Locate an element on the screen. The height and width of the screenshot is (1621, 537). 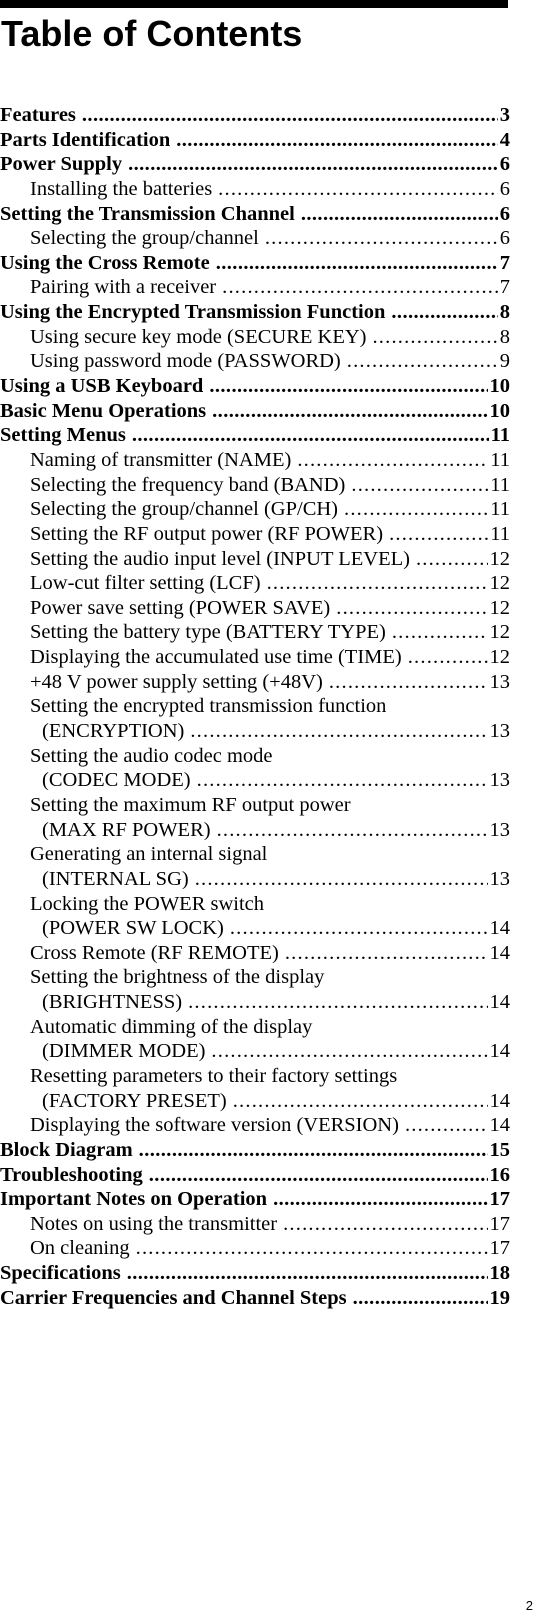
toc-subsection: Notes on using the transmitter 17 is located at coordinates (255, 1224).